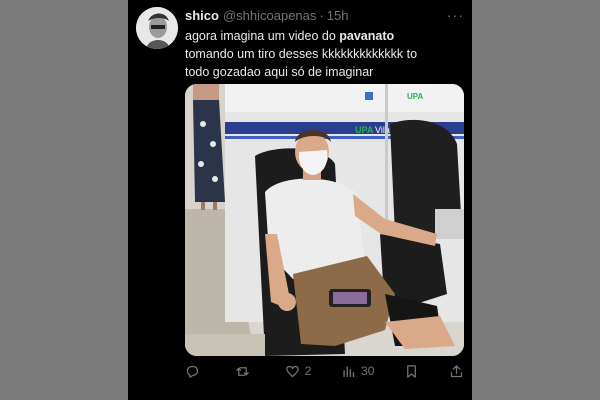  I want to click on display-name: shico, so click(202, 15).